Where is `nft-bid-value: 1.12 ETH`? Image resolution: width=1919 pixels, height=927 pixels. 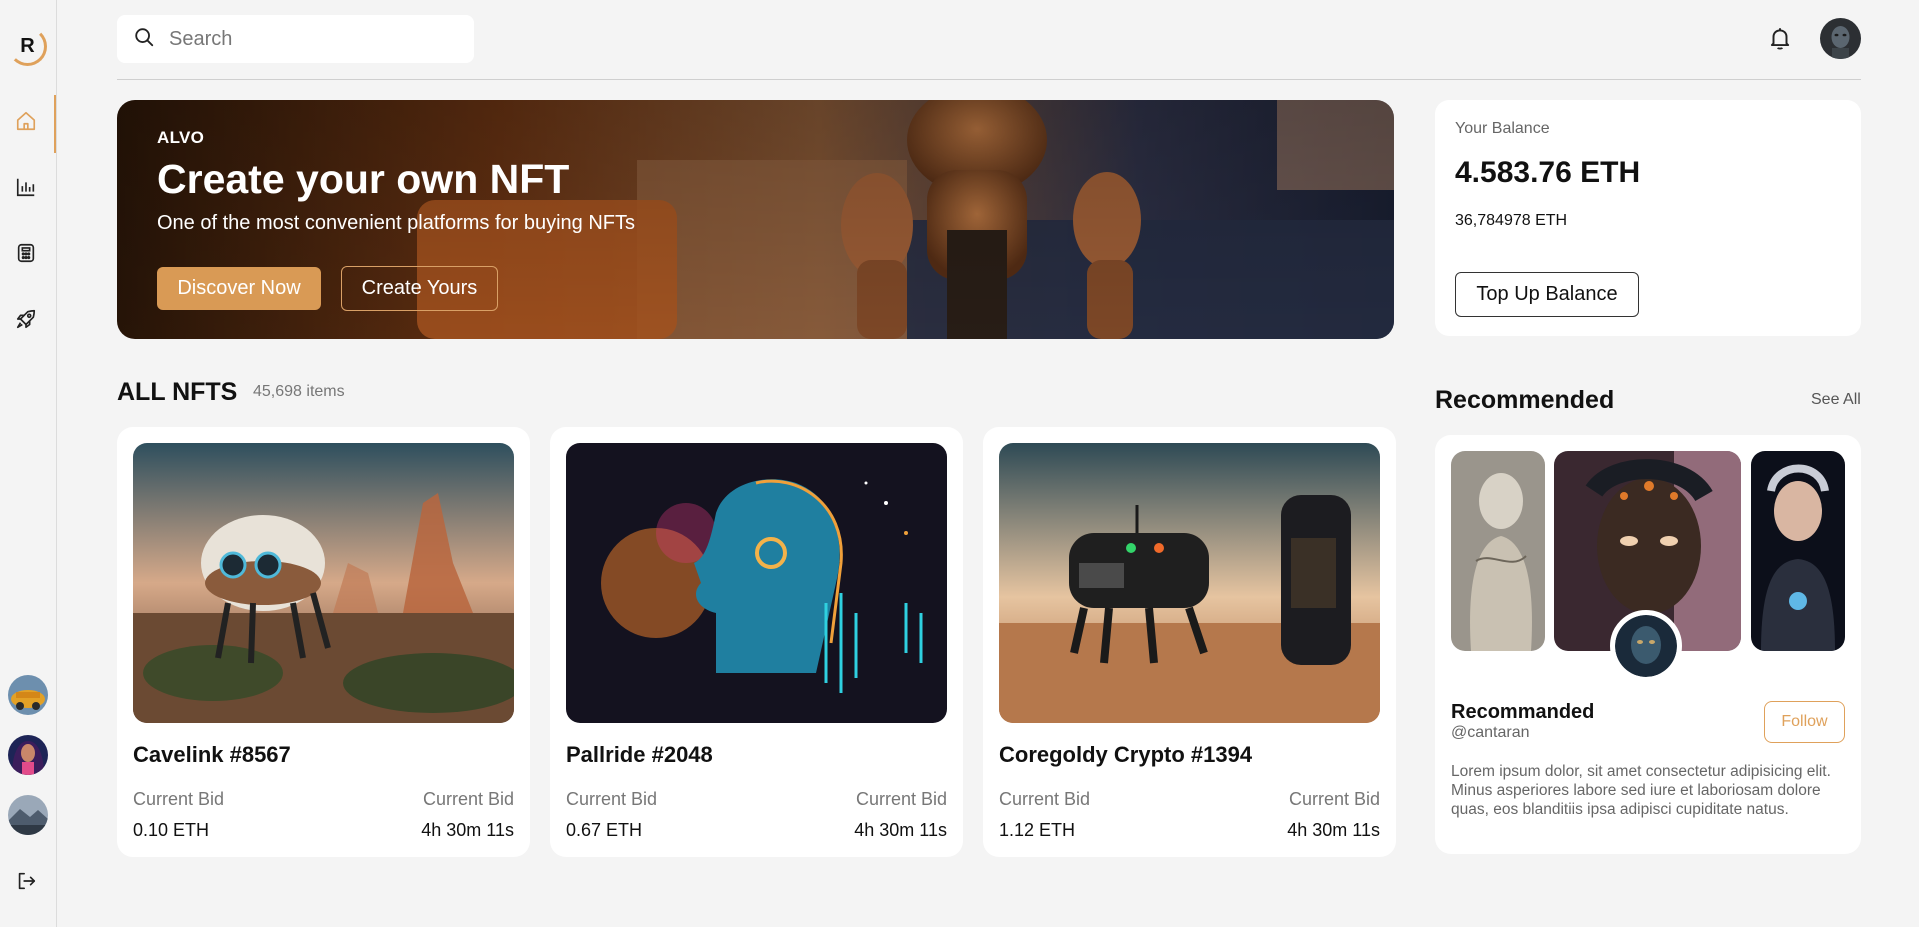
nft-bid-value: 1.12 ETH is located at coordinates (1037, 830).